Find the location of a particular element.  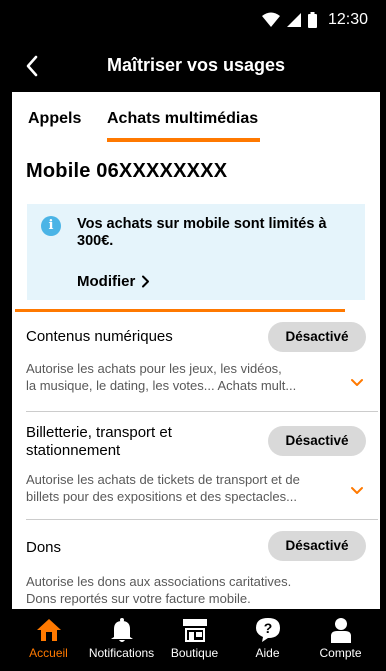

mobile-line-title: Mobile 06XXXXXXXX is located at coordinates (127, 171).